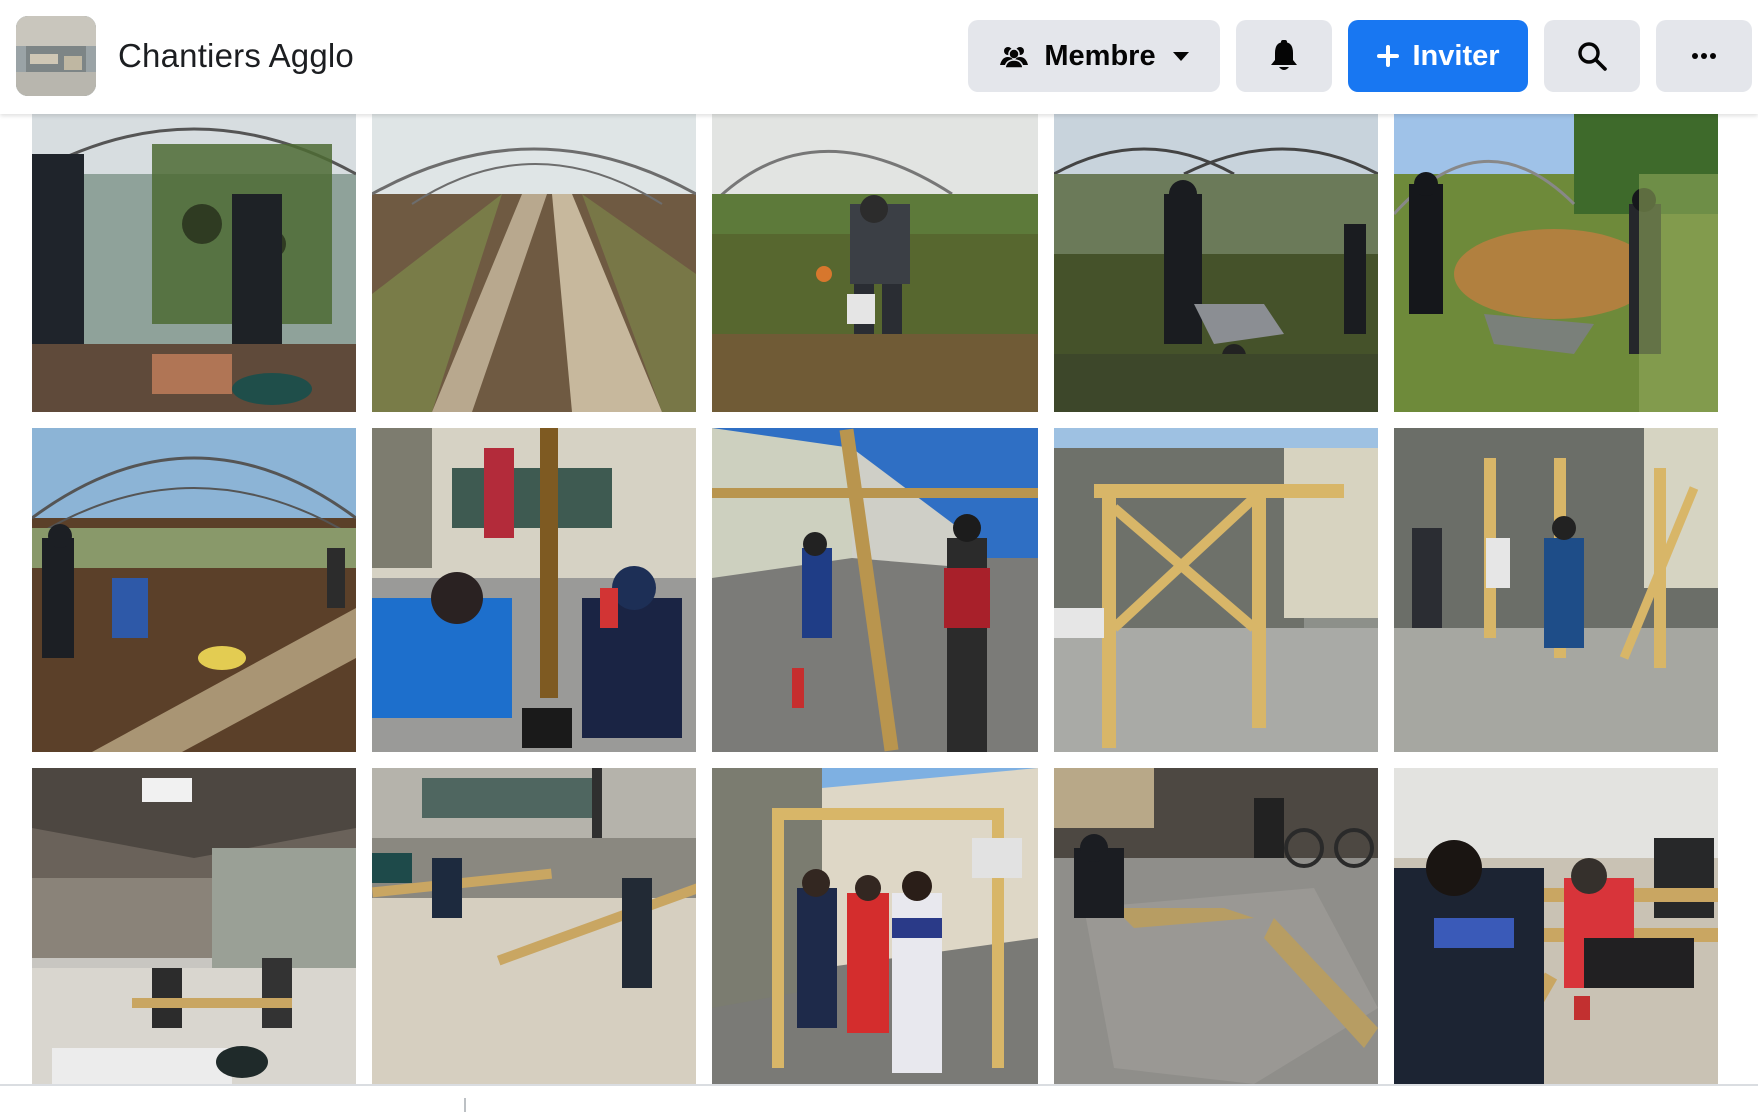 The width and height of the screenshot is (1758, 1116). I want to click on member-label: Membre, so click(1100, 55).